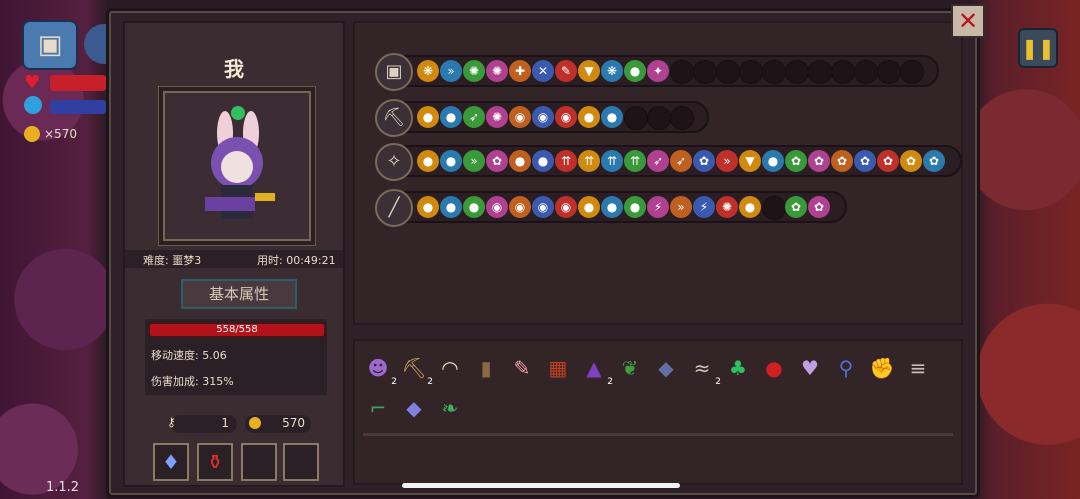 The width and height of the screenshot is (1080, 499). What do you see at coordinates (394, 72) in the screenshot?
I see `chest-icon: ▣` at bounding box center [394, 72].